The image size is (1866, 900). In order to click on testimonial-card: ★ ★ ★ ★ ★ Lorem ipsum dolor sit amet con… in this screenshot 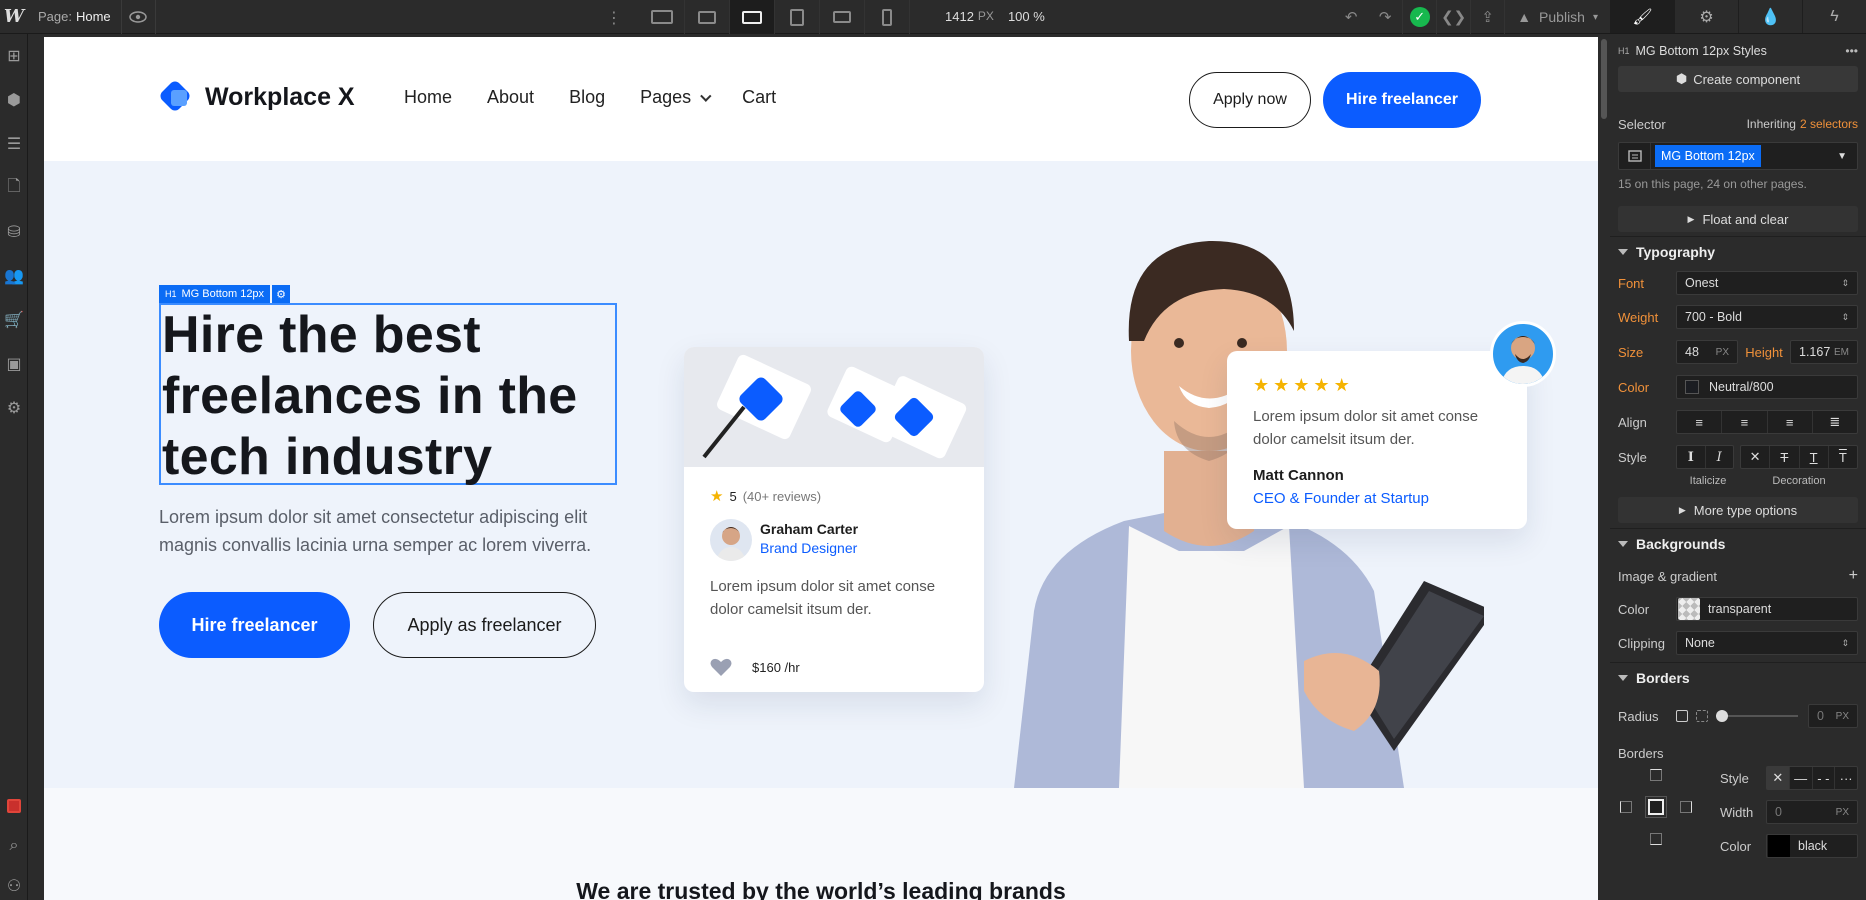, I will do `click(1377, 440)`.